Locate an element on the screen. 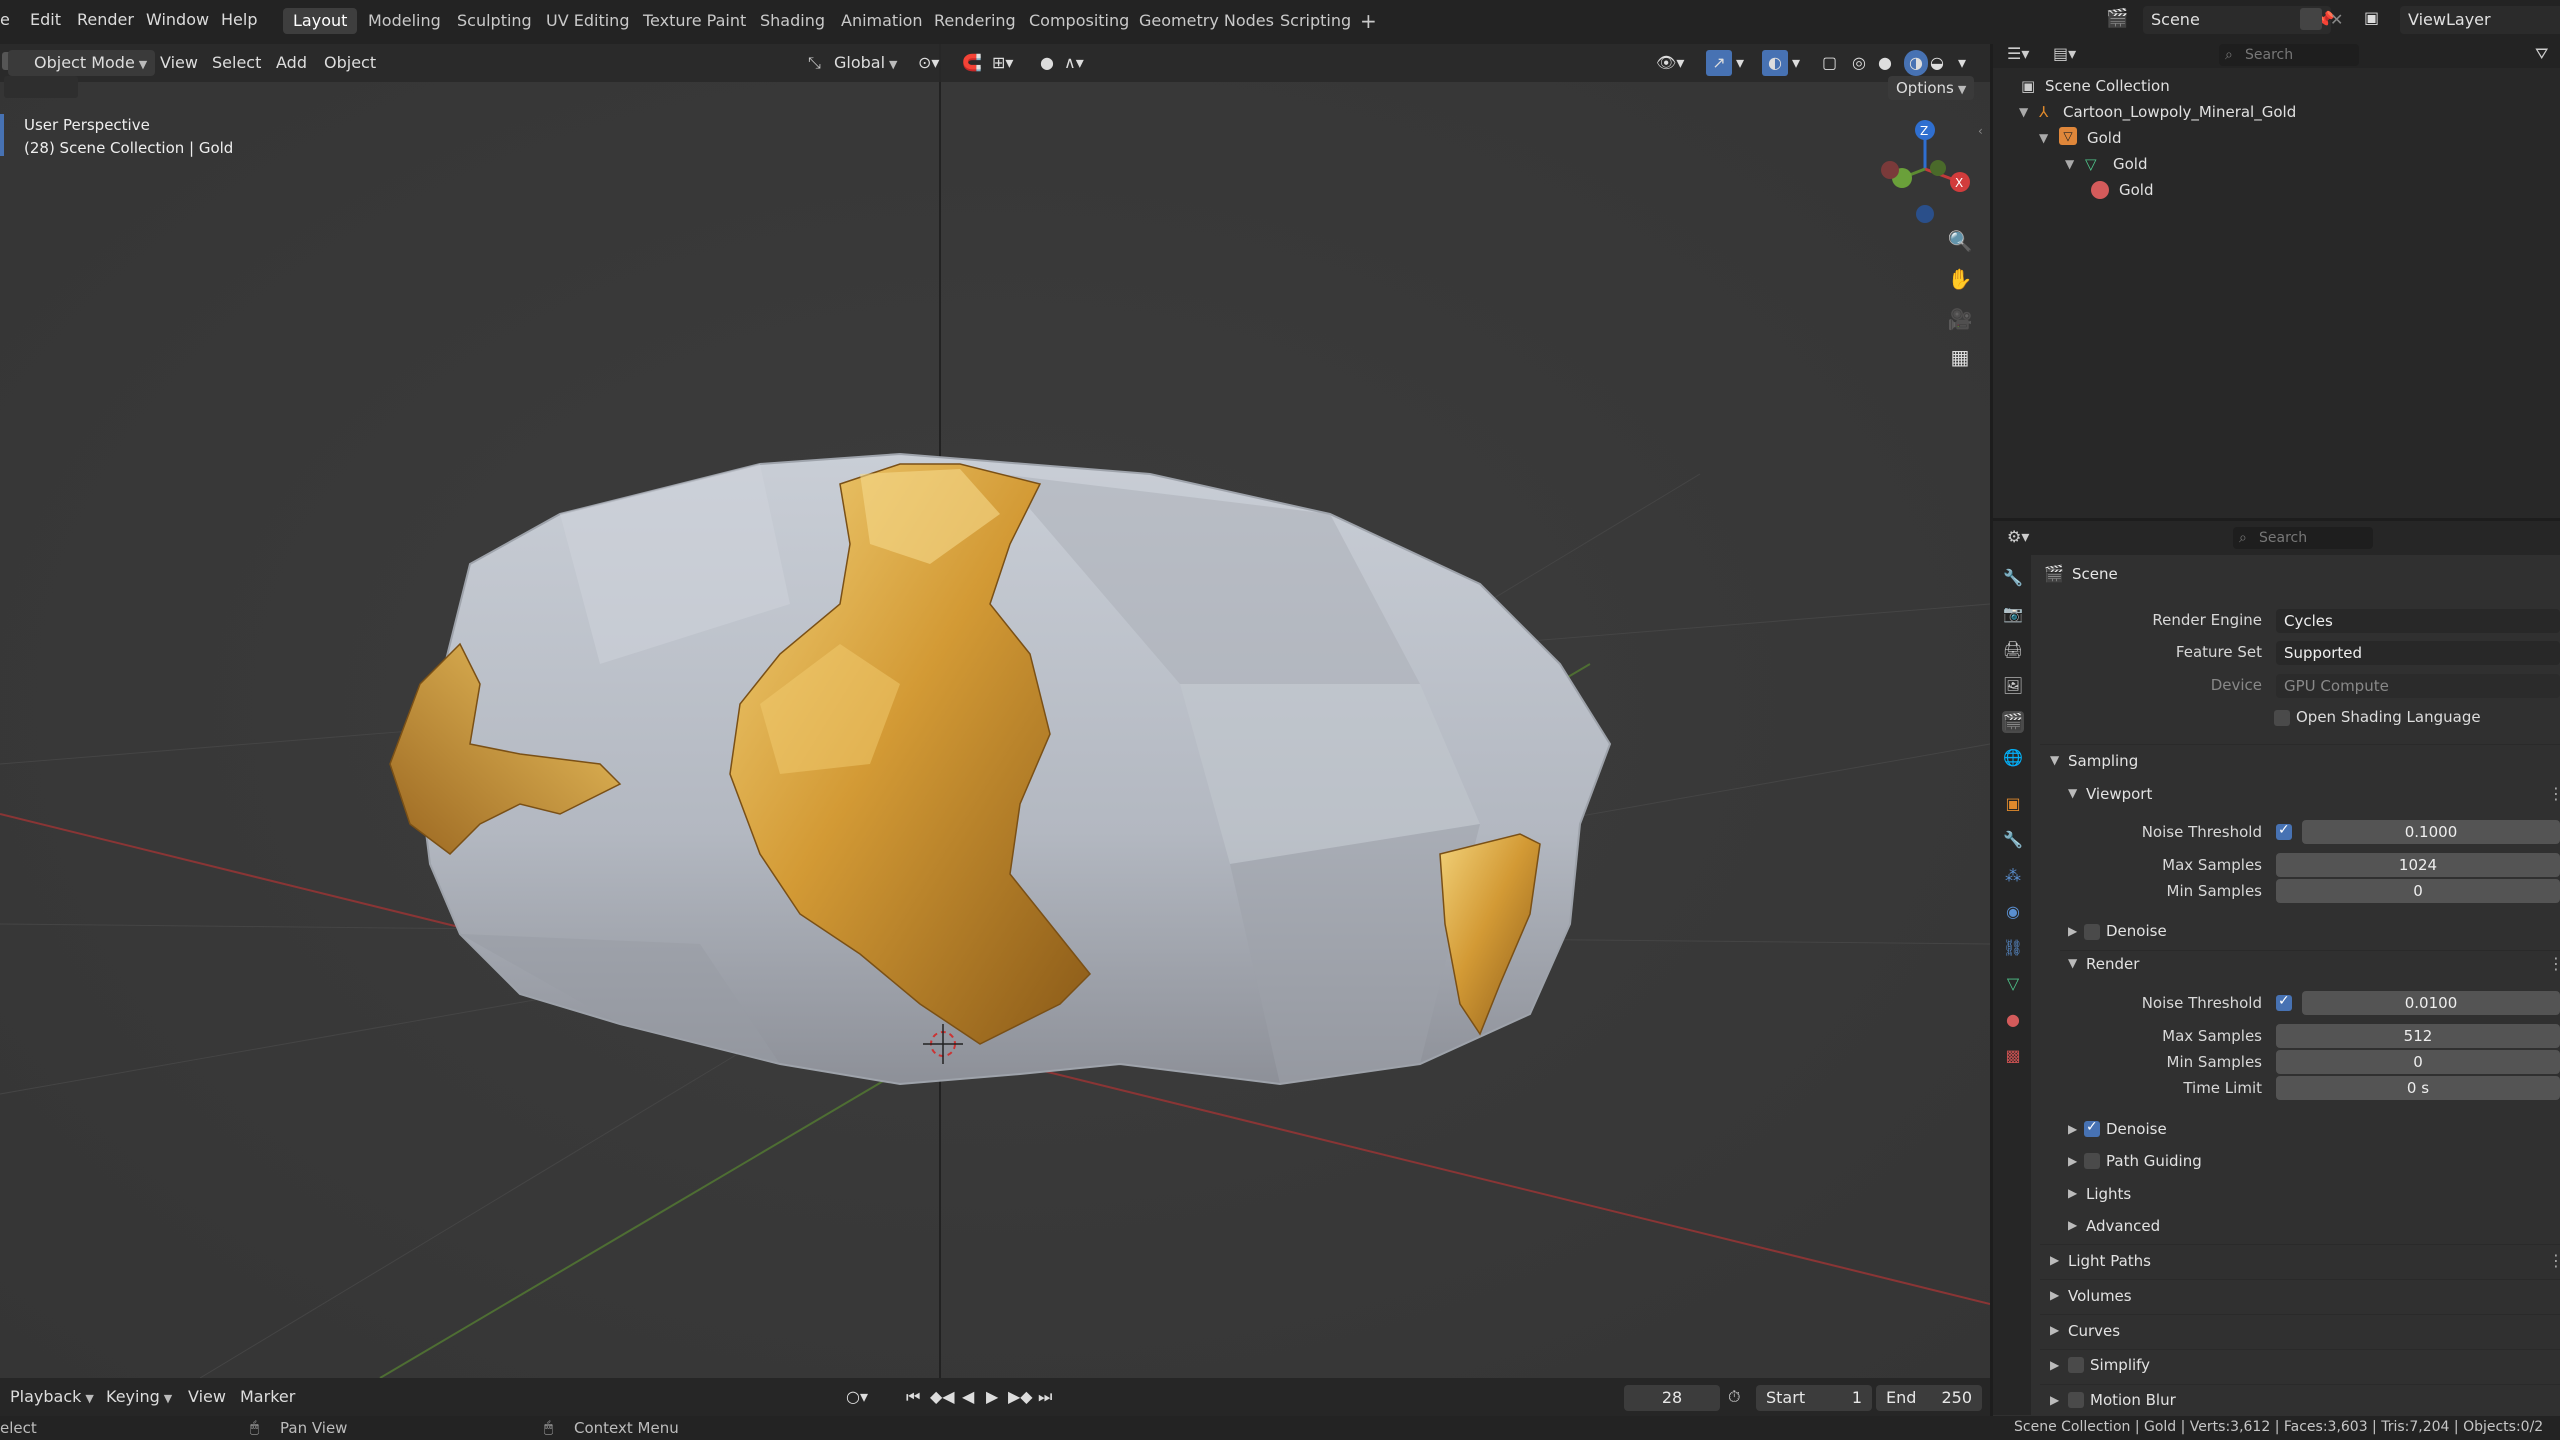 The image size is (2560, 1440). new-scene-icon is located at coordinates (2311, 19).